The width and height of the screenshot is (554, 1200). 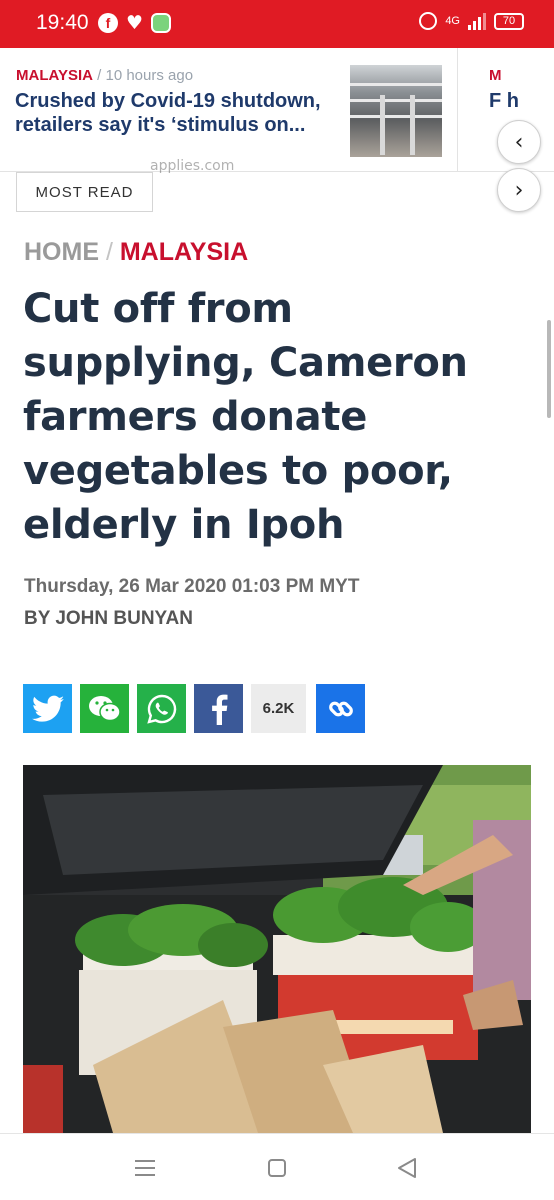 What do you see at coordinates (428, 21) in the screenshot?
I see `alarm-icon` at bounding box center [428, 21].